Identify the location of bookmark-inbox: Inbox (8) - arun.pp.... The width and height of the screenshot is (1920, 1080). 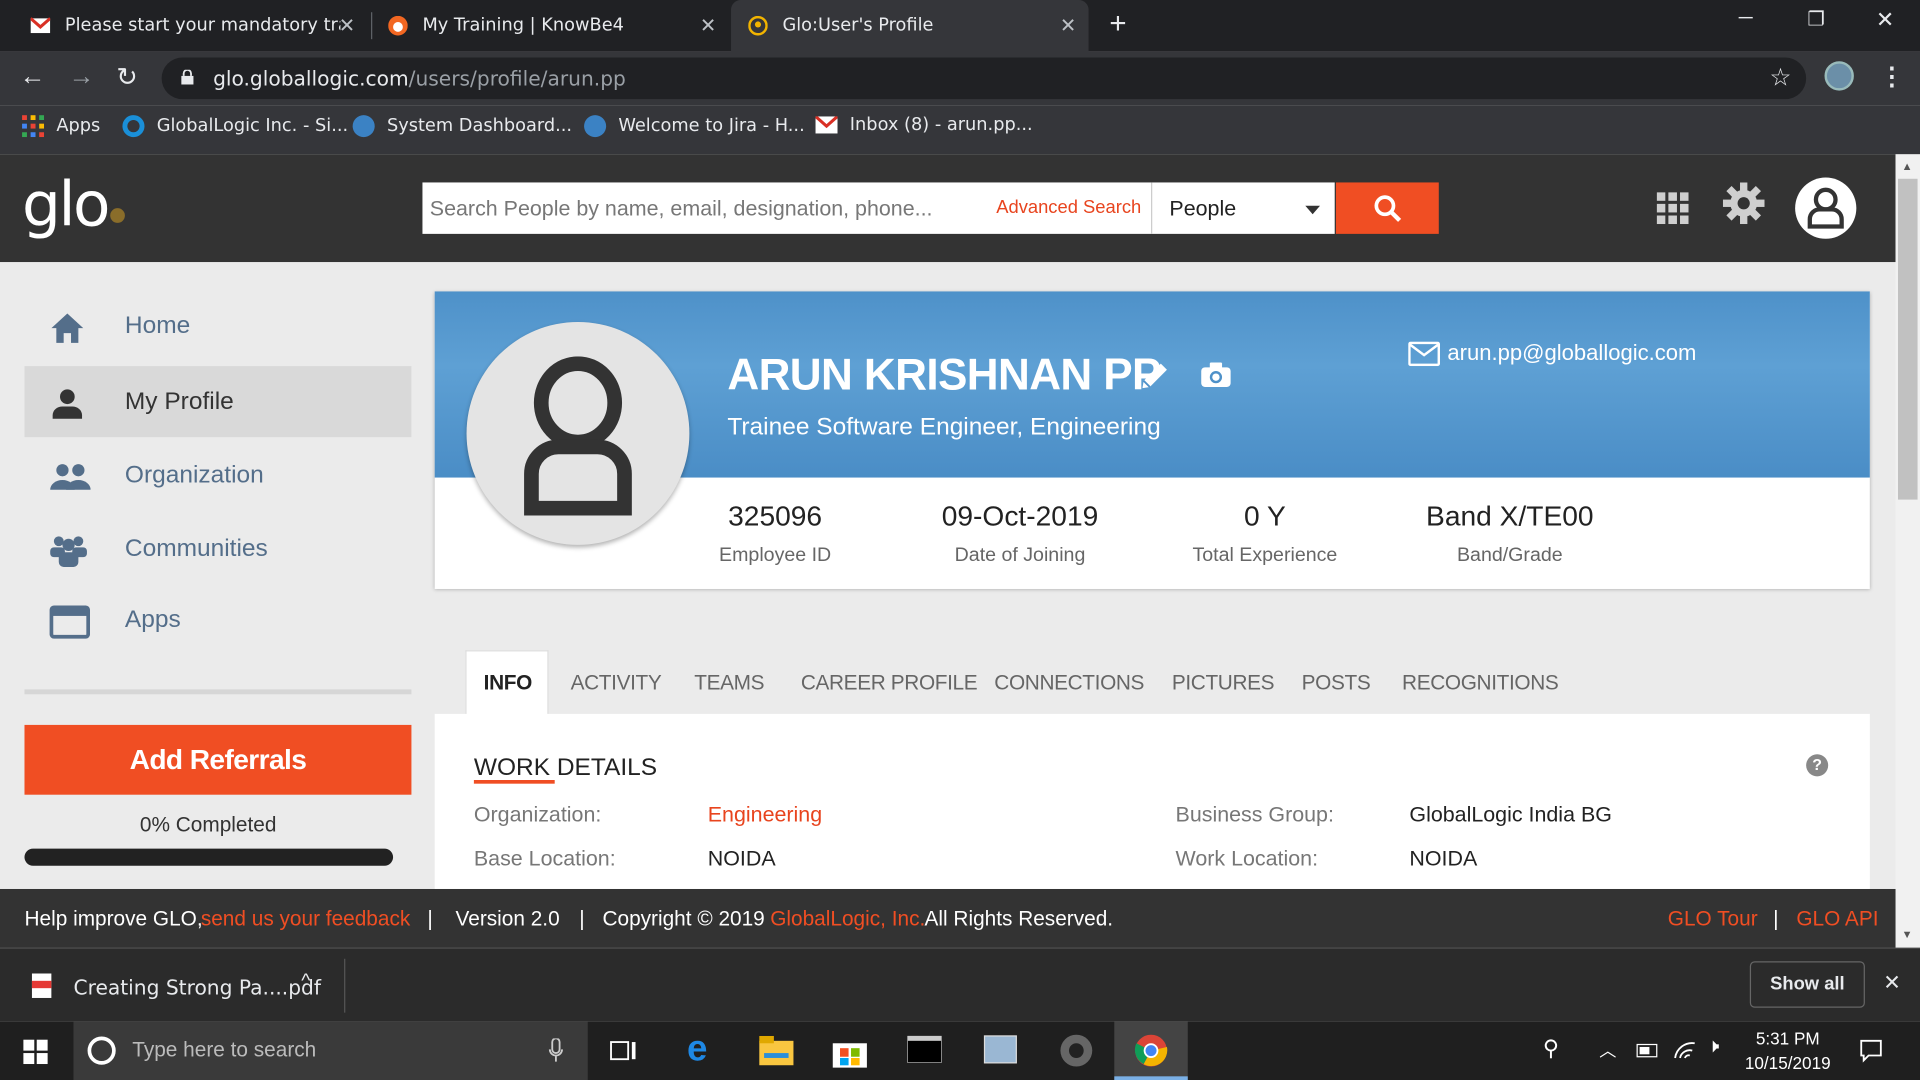
(924, 125).